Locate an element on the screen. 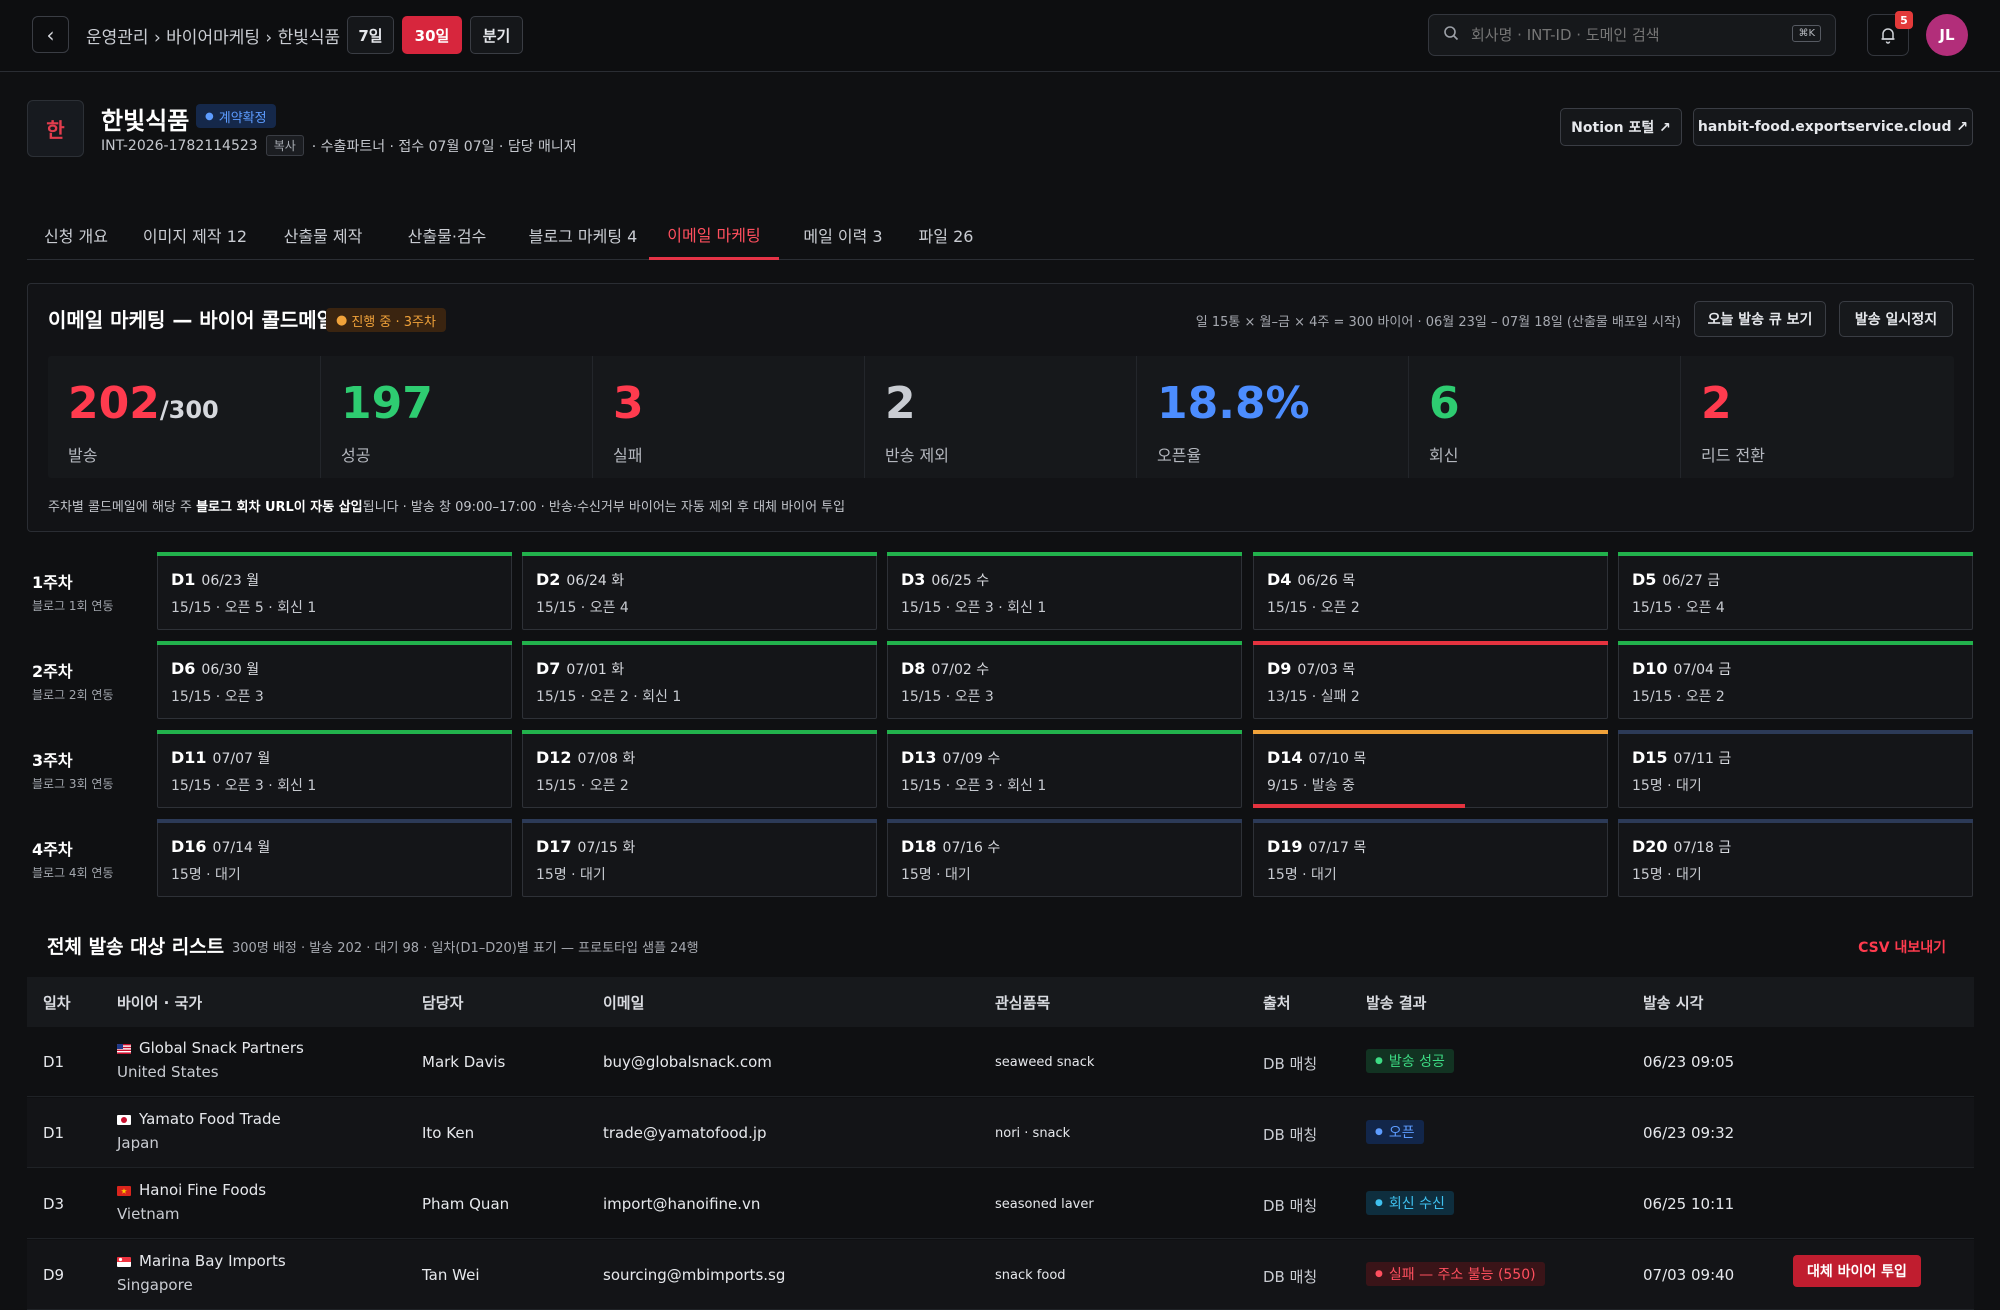 Image resolution: width=2000 pixels, height=1310 pixels. tab-overview: 신청 개요 is located at coordinates (76, 235).